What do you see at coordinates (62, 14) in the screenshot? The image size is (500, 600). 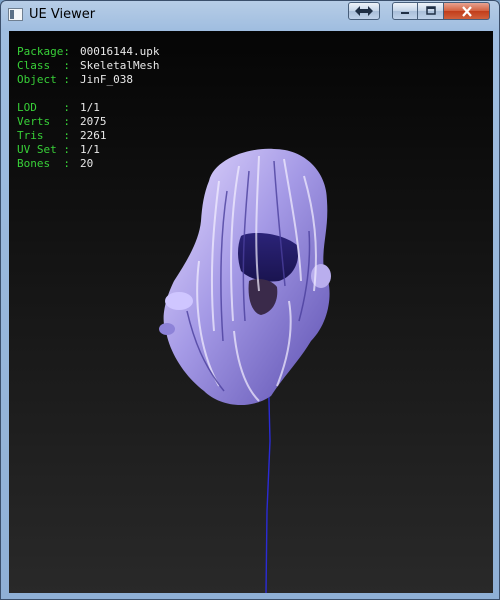 I see `window-title: UE Viewer` at bounding box center [62, 14].